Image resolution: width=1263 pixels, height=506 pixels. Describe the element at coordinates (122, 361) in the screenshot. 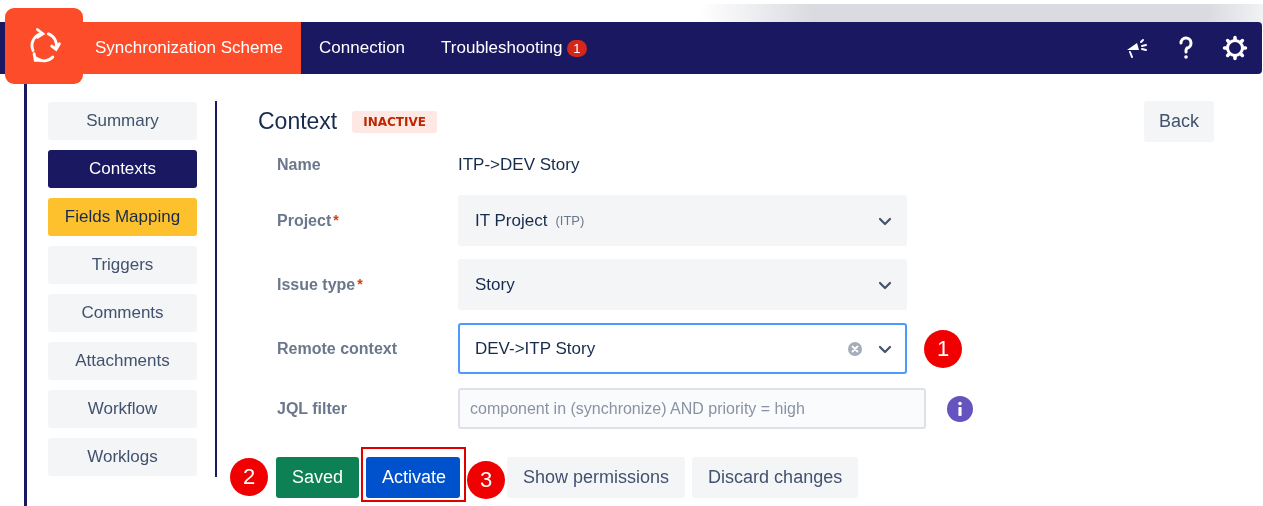

I see `sidebar-item: Attachments` at that location.